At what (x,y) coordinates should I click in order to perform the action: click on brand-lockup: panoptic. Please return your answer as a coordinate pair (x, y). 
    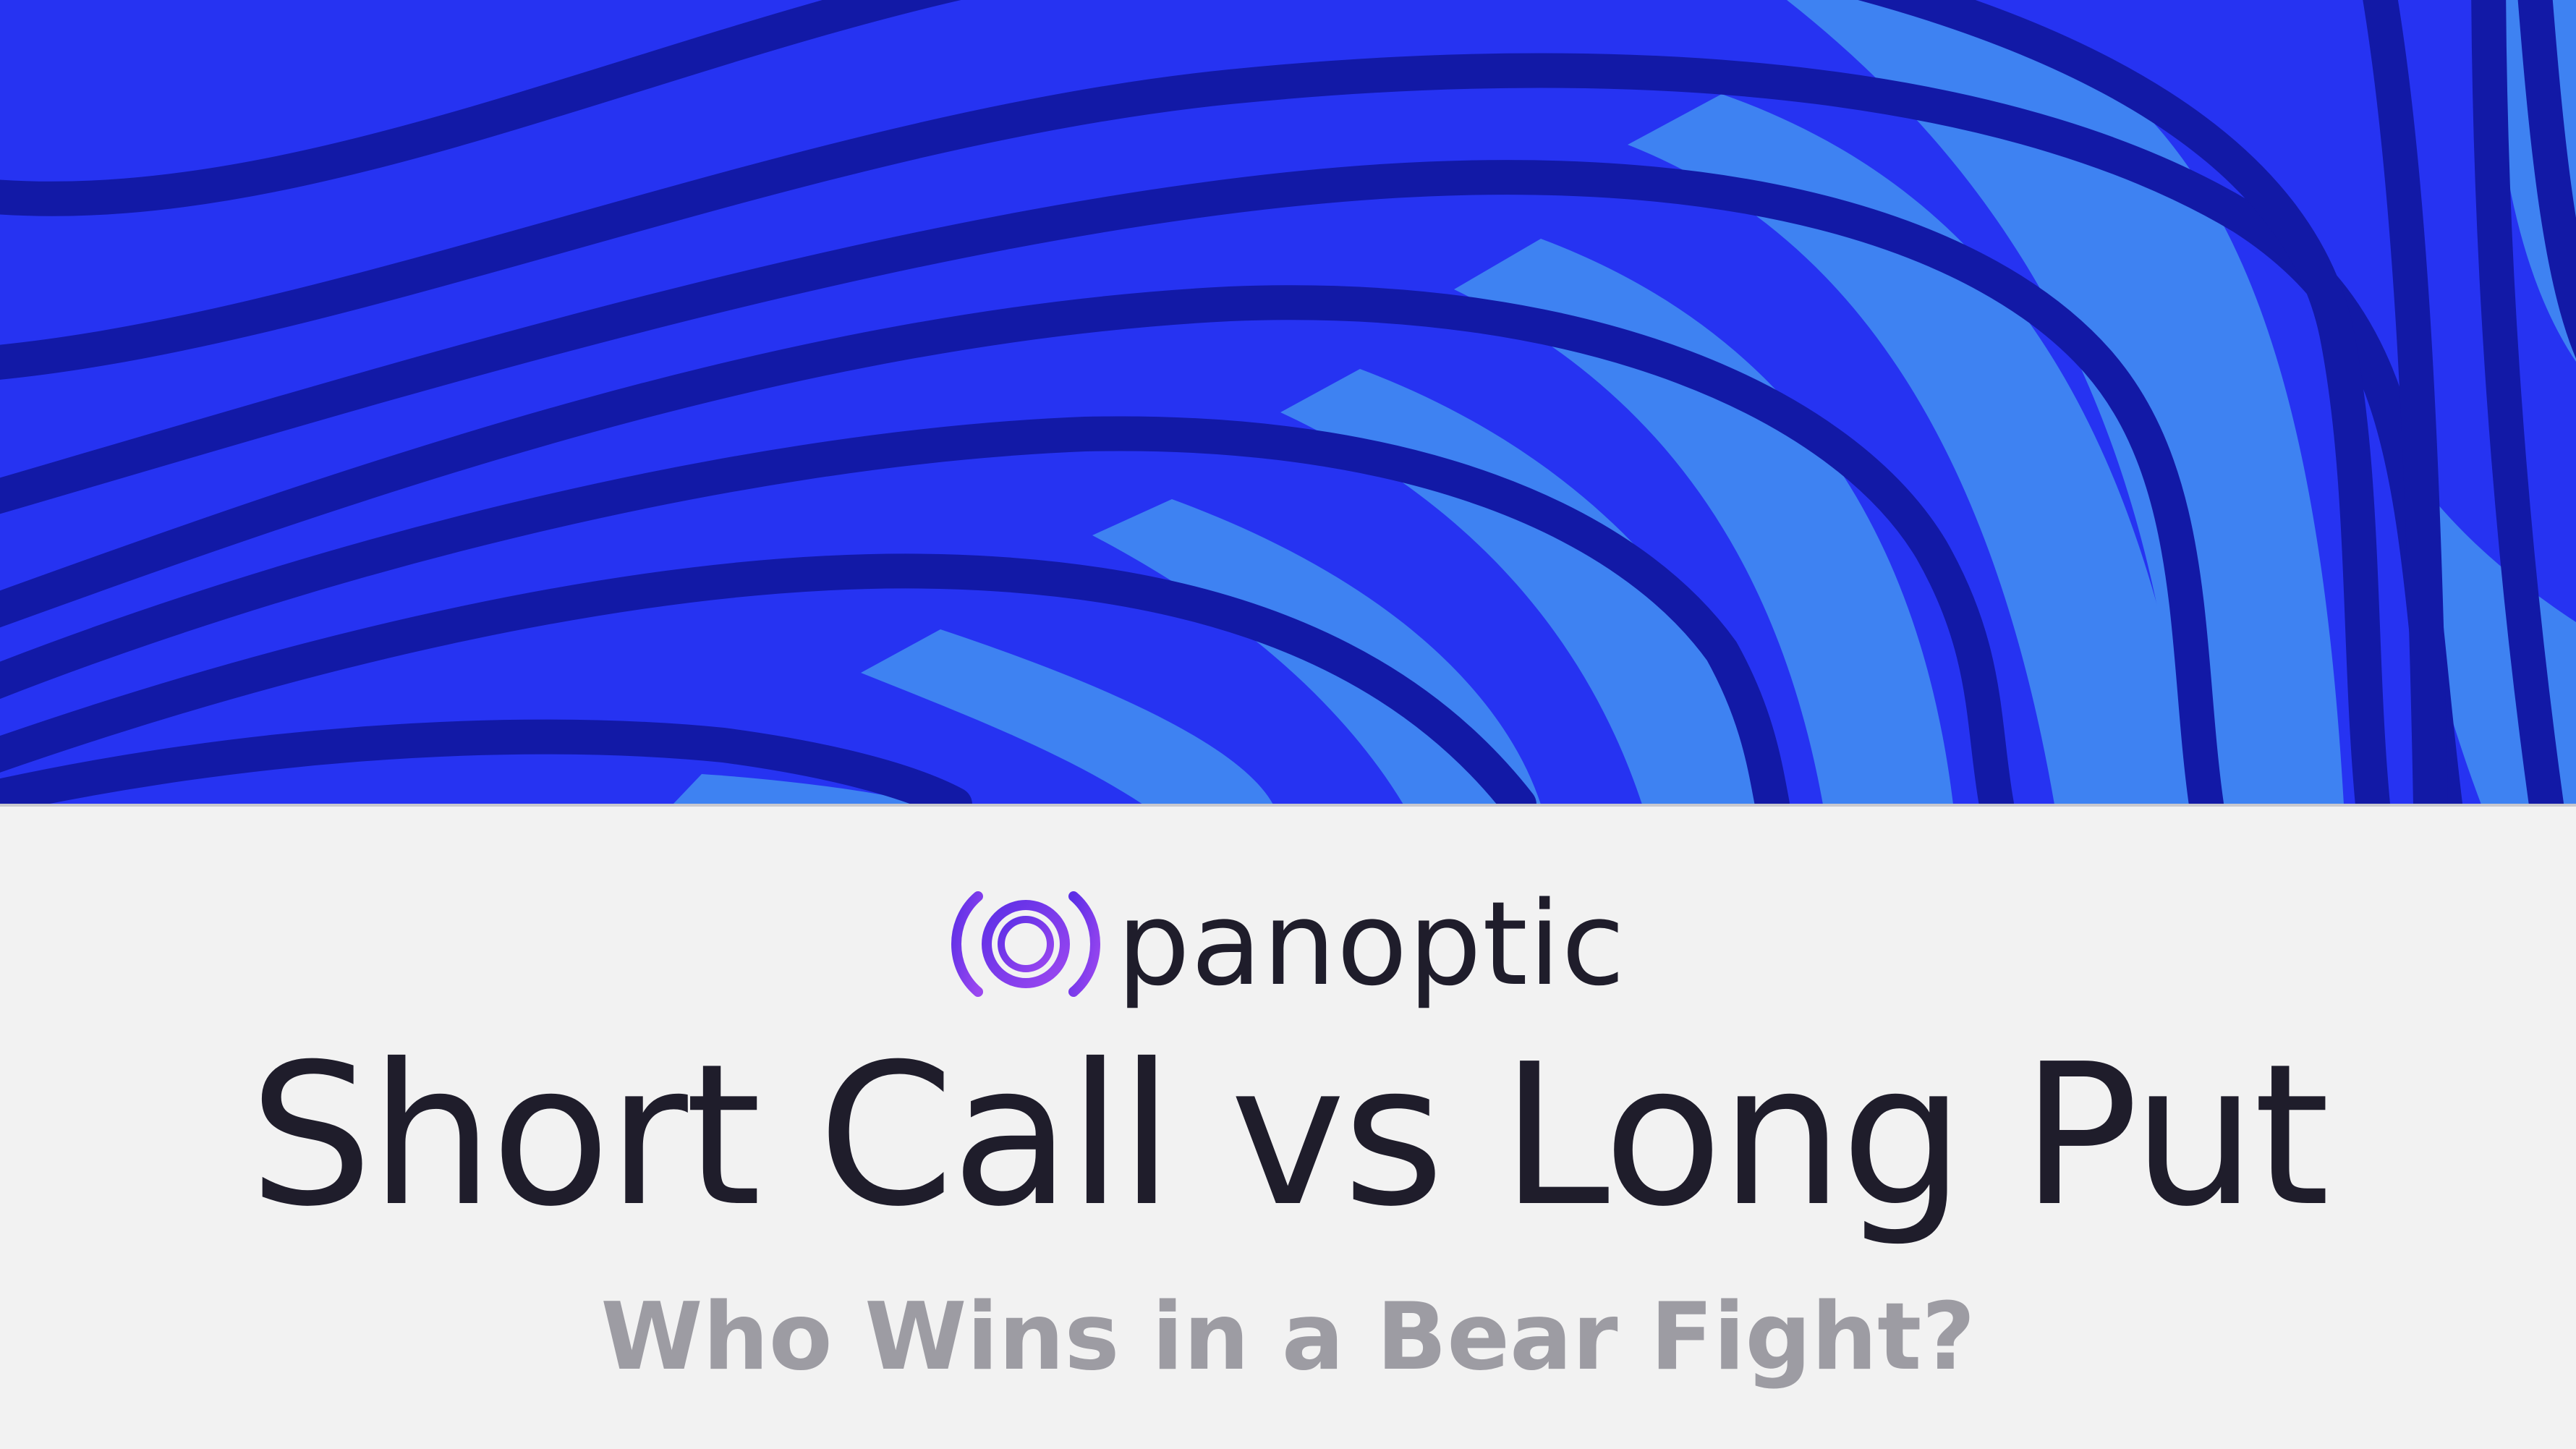
    Looking at the image, I should click on (1288, 944).